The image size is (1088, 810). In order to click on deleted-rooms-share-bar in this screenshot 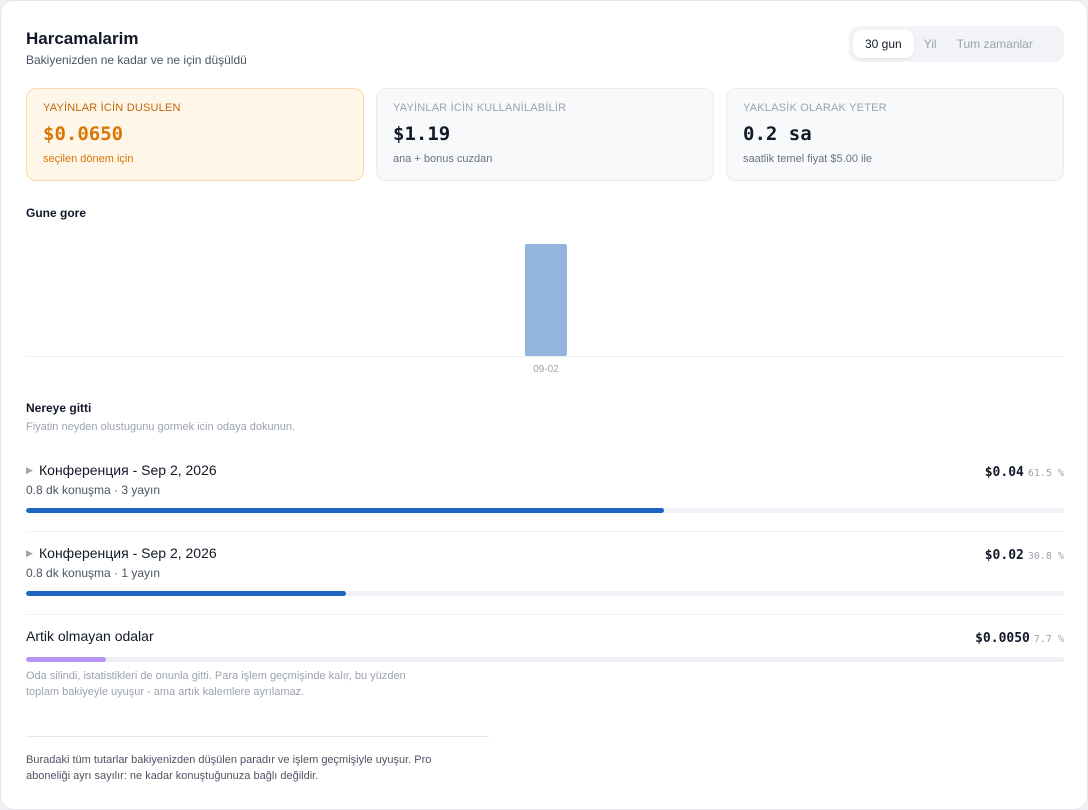, I will do `click(545, 659)`.